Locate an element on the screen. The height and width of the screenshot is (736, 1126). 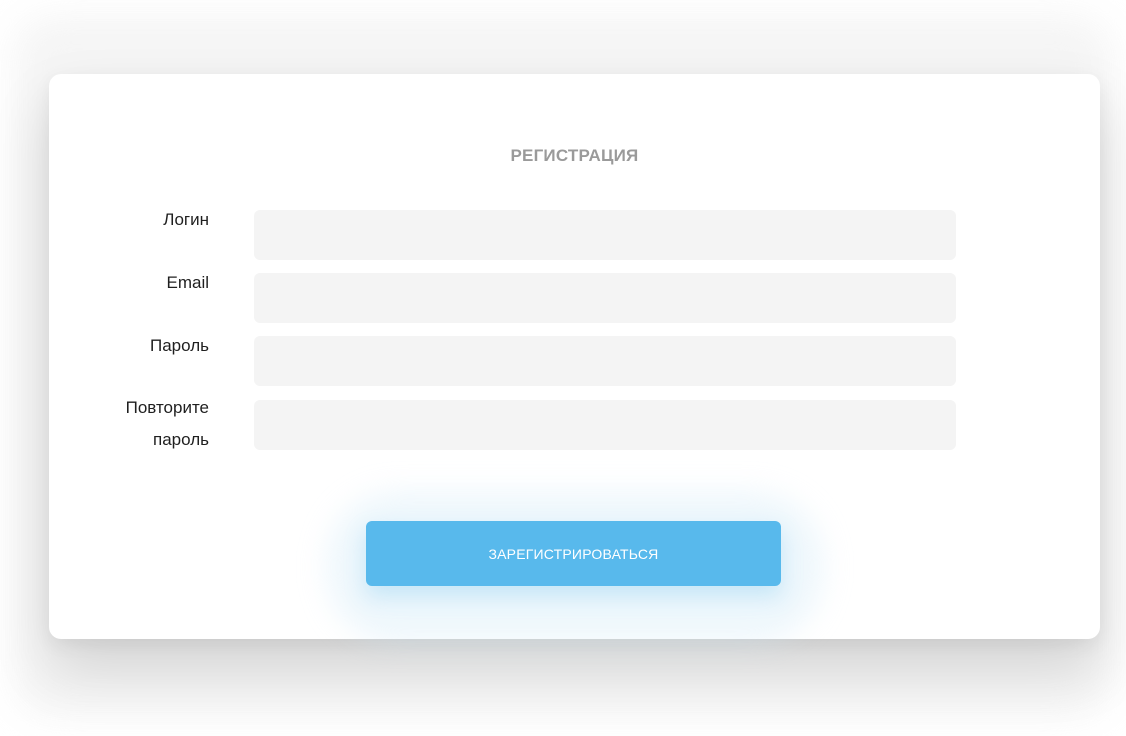
login-label: Логин is located at coordinates (186, 219).